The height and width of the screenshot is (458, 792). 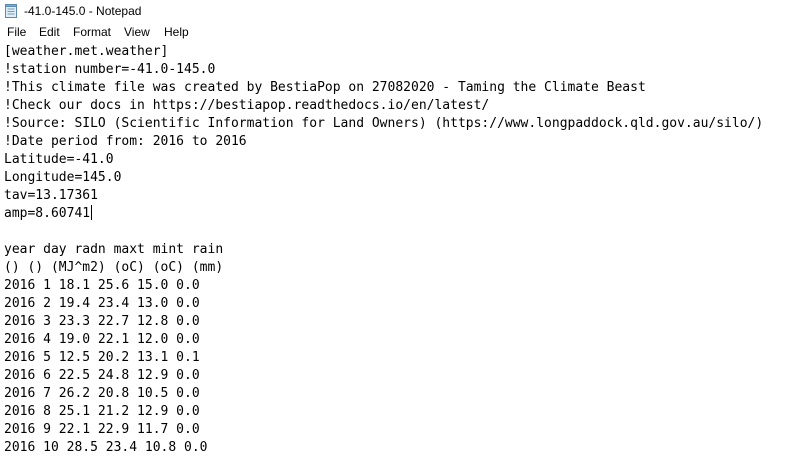 I want to click on text-line: [weather.met.weather], so click(x=86, y=51).